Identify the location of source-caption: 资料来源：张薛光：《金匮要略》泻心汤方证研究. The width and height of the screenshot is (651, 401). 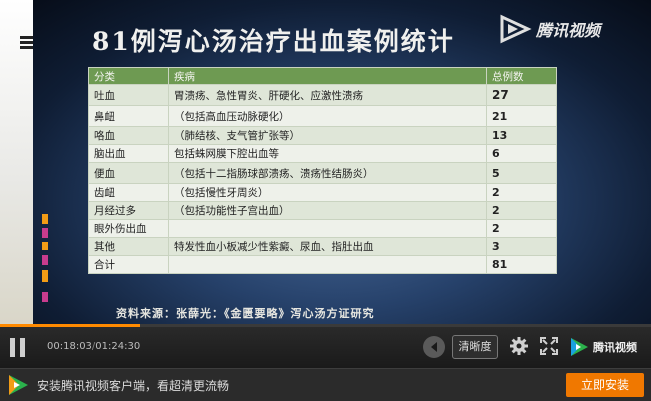
(245, 313).